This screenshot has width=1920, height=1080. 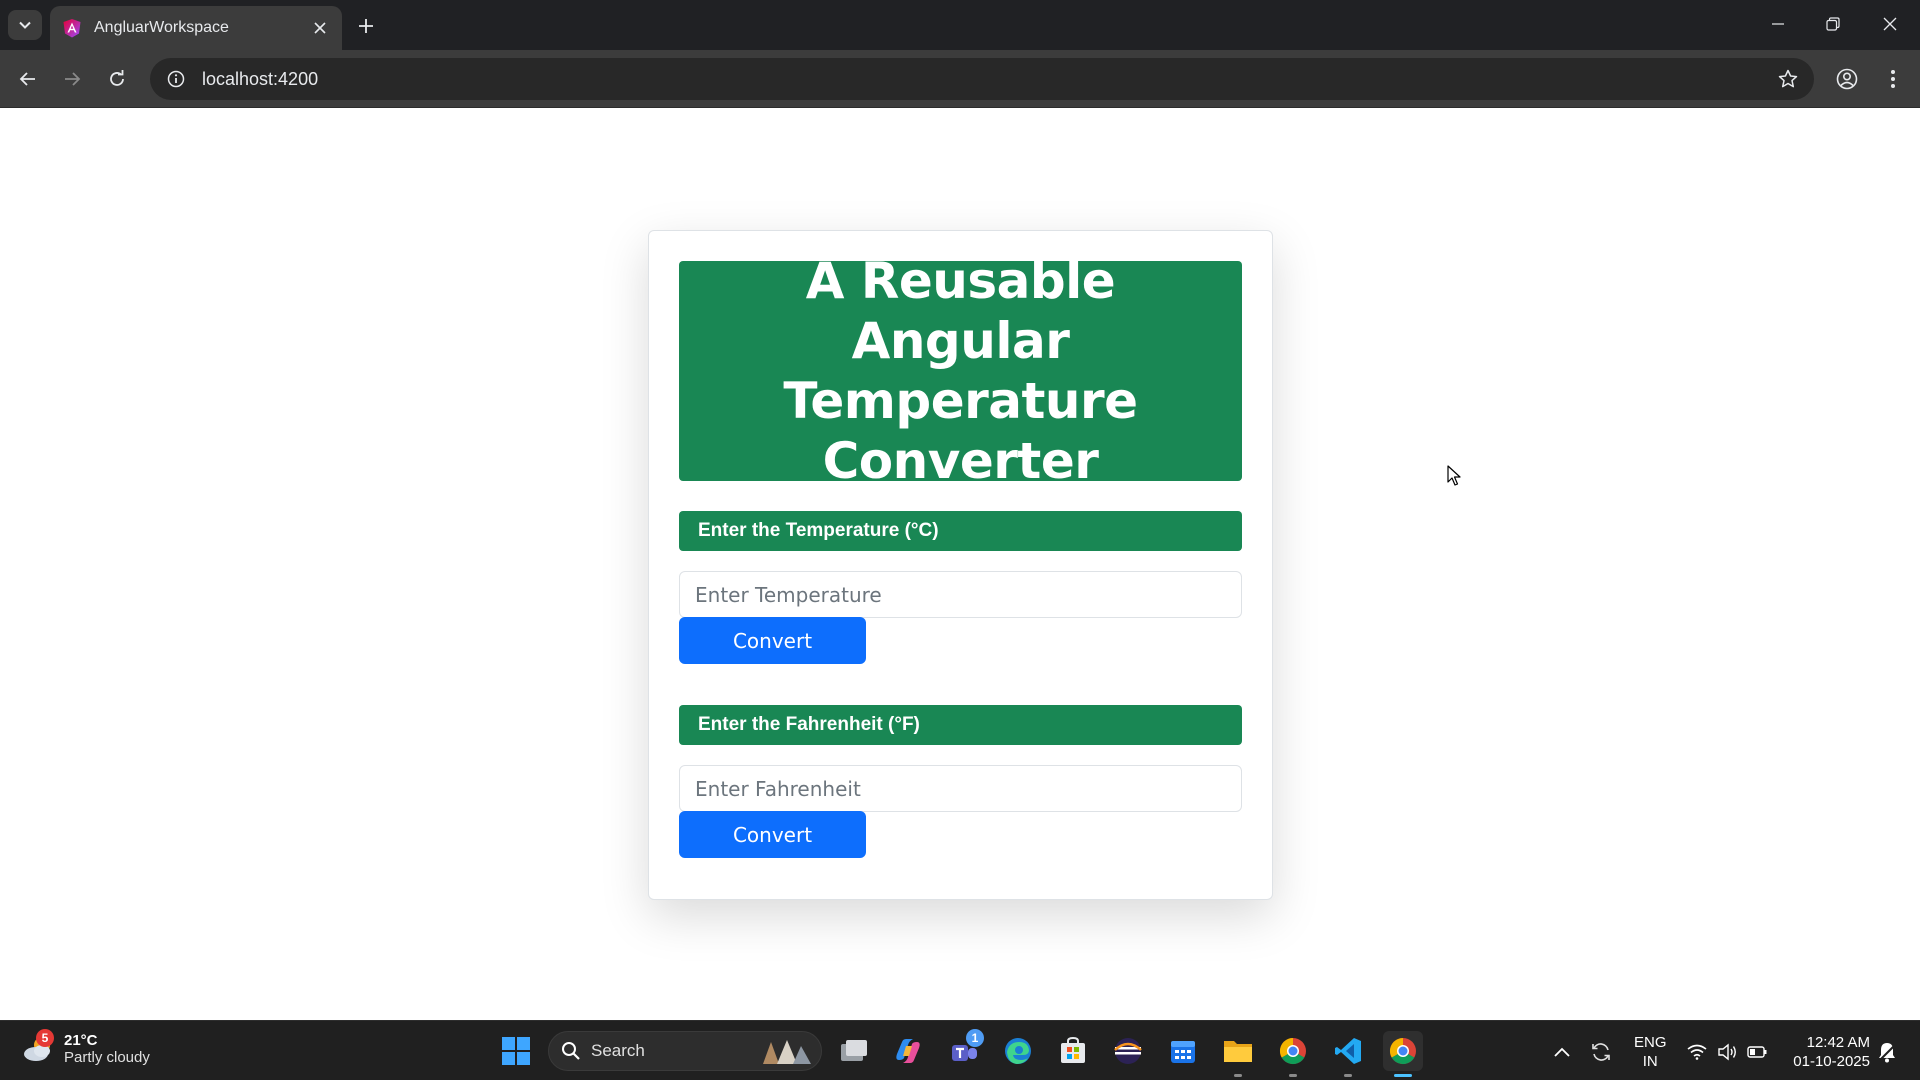 I want to click on copilot-button, so click(x=908, y=1051).